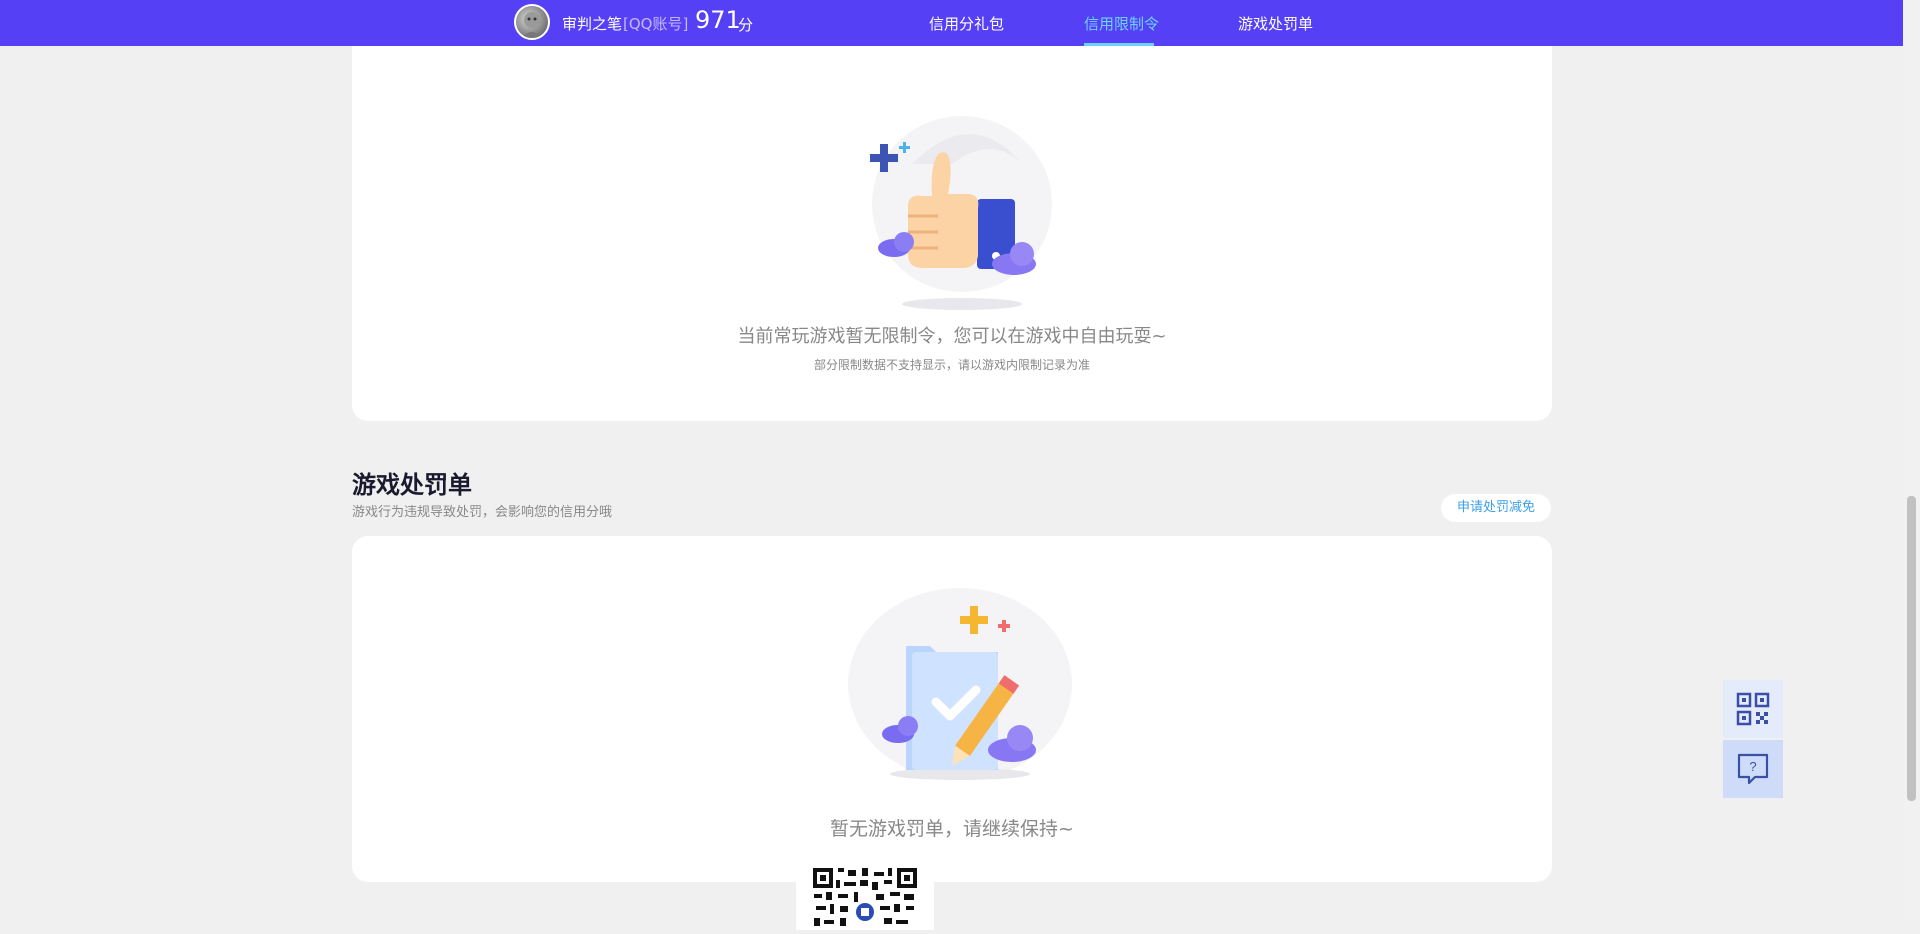 The image size is (1920, 934). Describe the element at coordinates (592, 24) in the screenshot. I see `user-name: 审判之笔` at that location.